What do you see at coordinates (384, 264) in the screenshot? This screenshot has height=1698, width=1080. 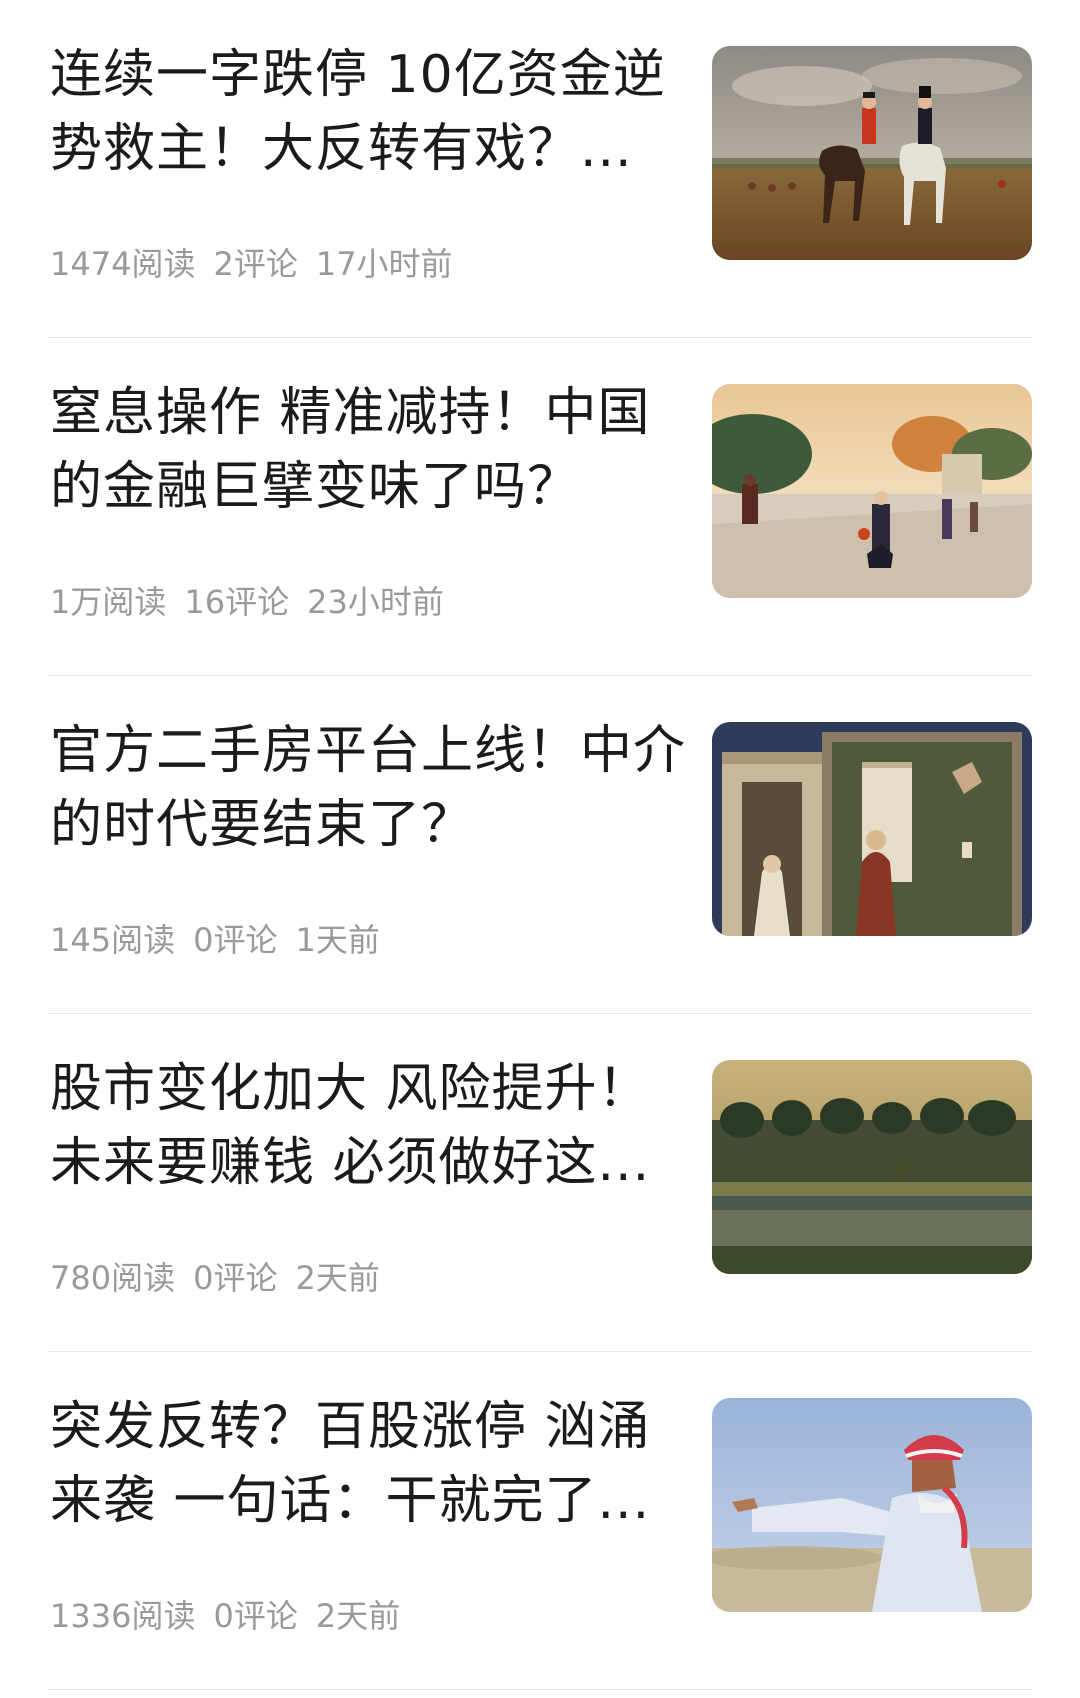 I see `publish-time: 17小时前` at bounding box center [384, 264].